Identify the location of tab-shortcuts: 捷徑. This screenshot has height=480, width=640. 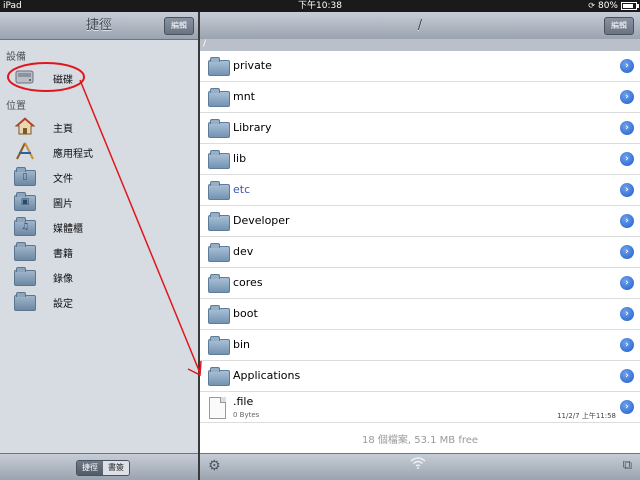
(90, 468).